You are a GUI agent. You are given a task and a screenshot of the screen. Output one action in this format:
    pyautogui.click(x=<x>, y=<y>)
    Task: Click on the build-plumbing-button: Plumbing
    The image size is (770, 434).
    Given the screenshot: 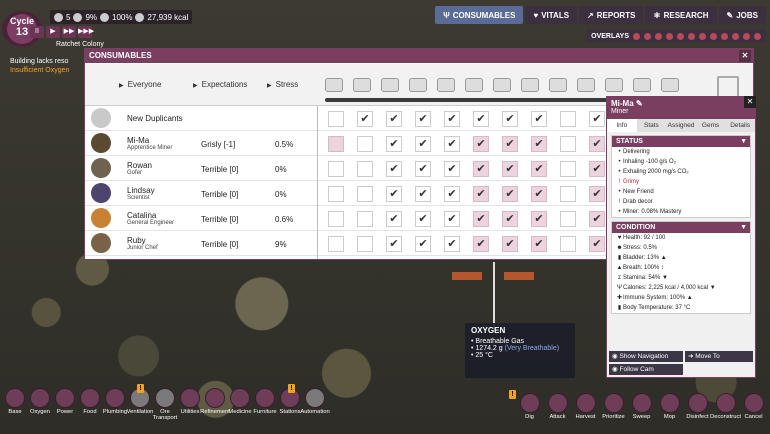 What is the action you would take?
    pyautogui.click(x=115, y=404)
    